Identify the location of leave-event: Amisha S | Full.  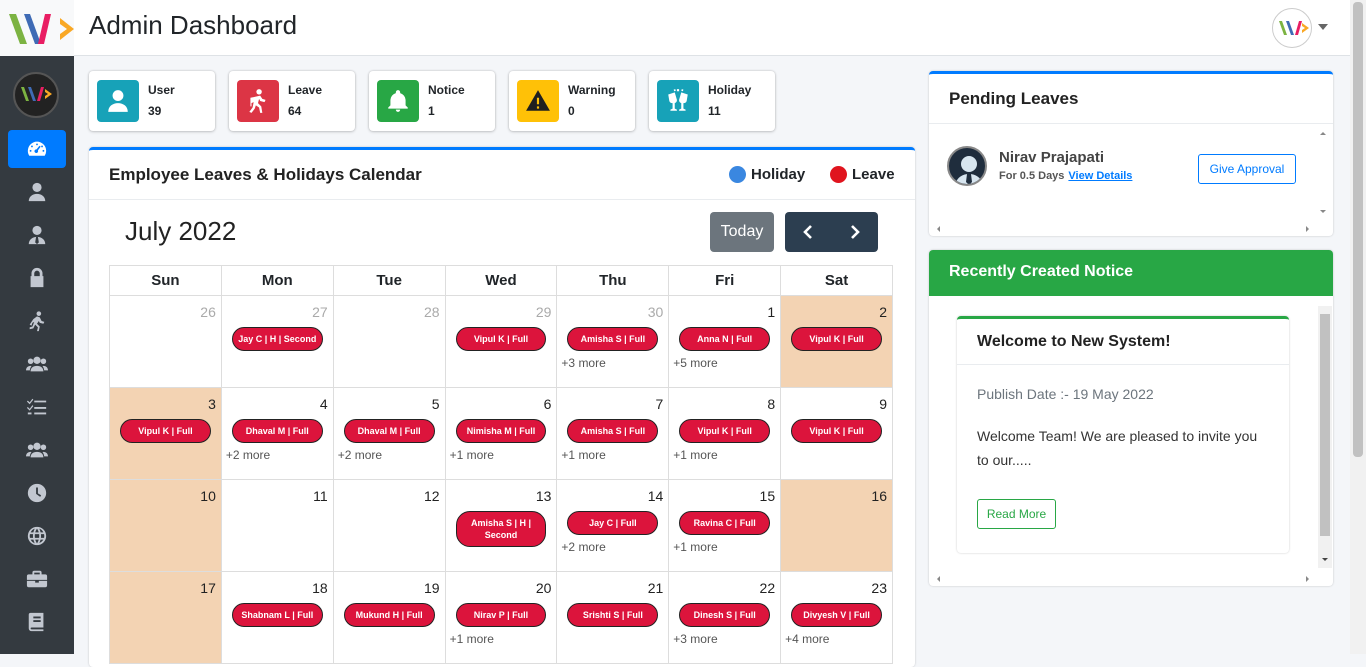
(613, 339).